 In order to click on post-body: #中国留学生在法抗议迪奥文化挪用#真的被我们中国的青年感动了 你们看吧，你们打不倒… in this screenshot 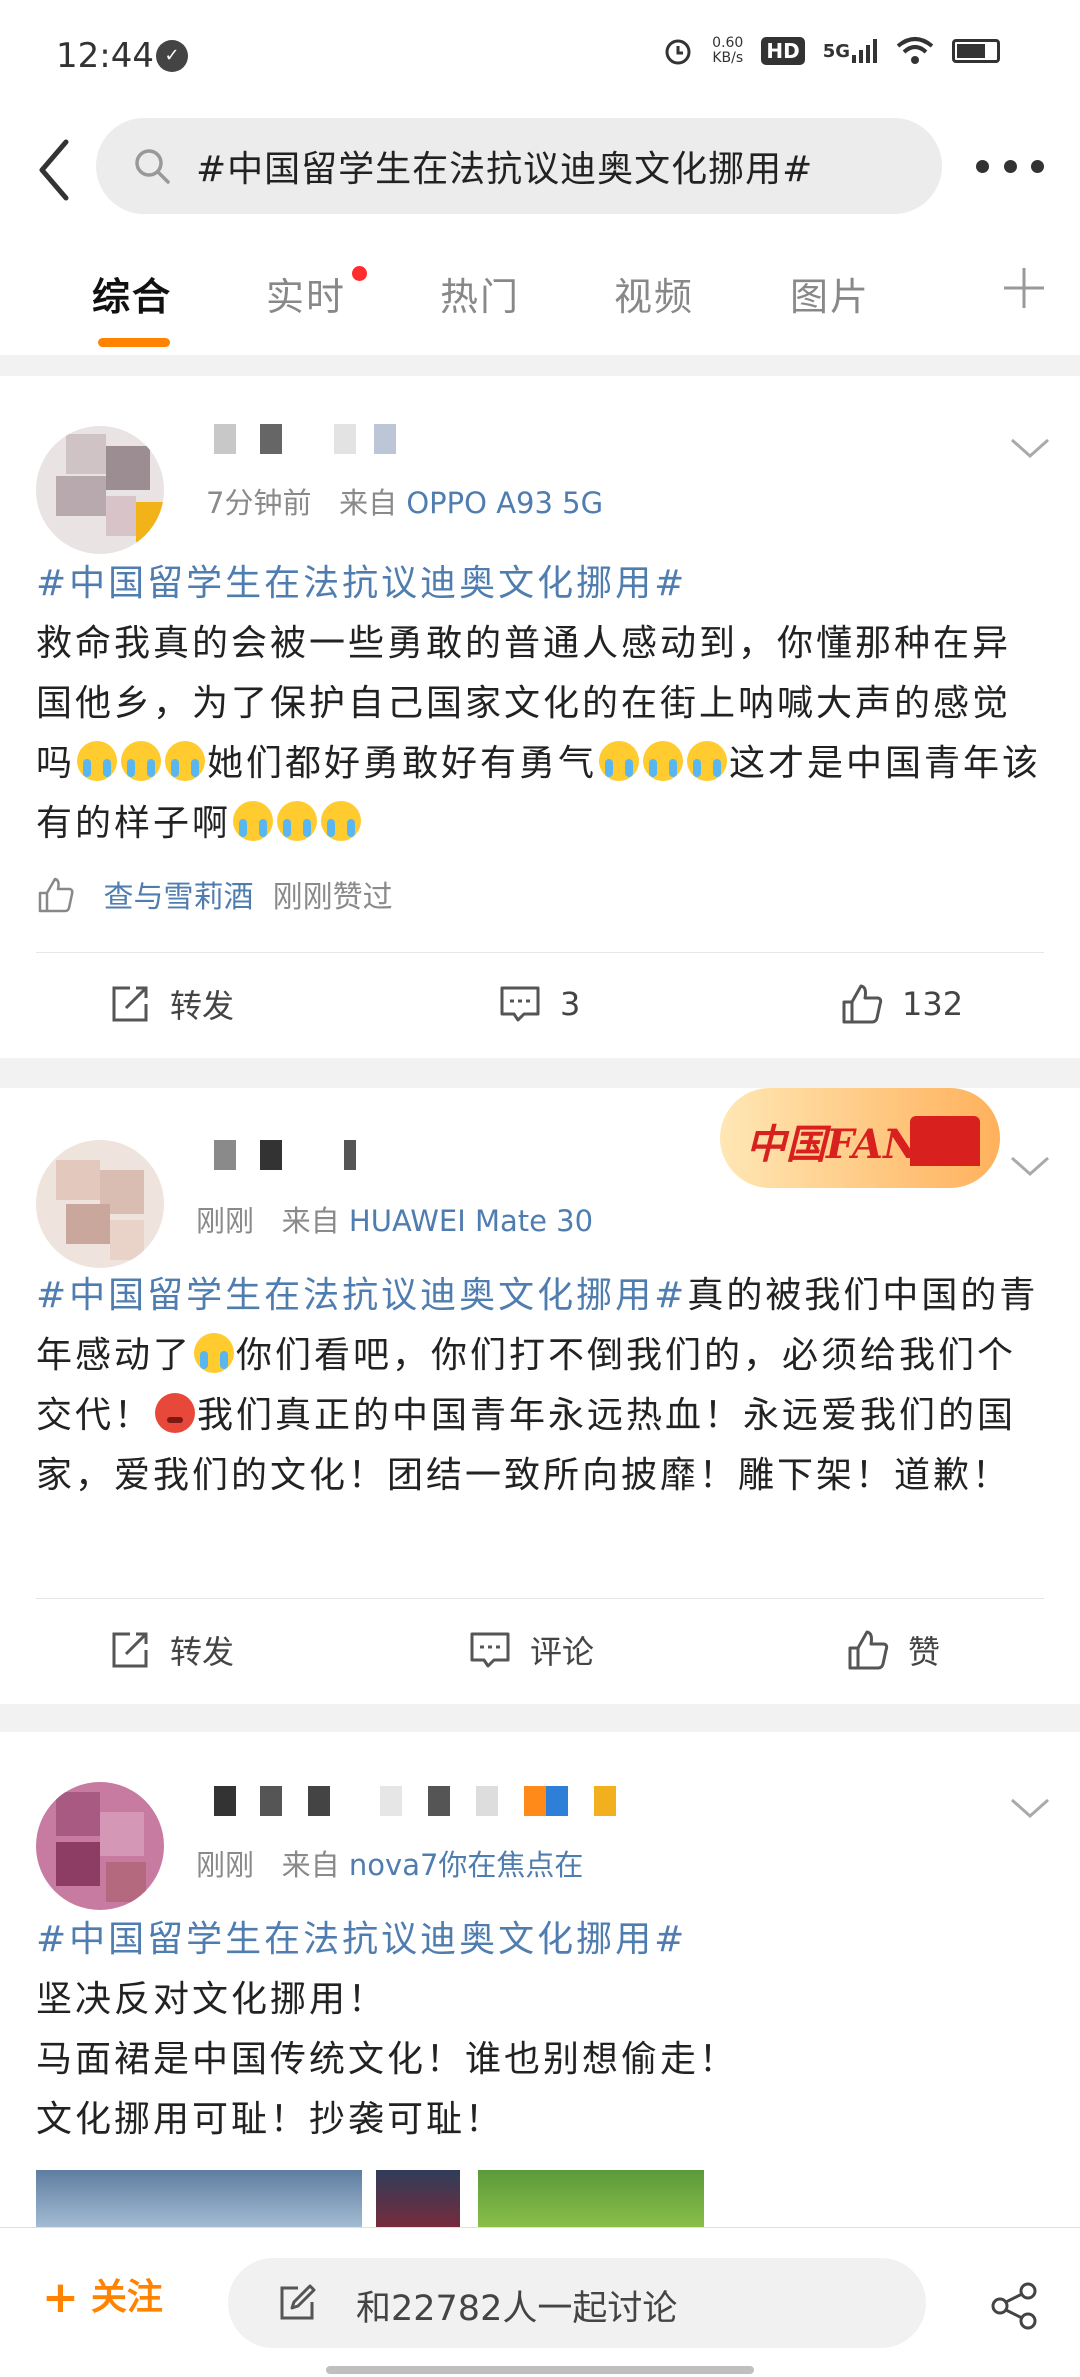, I will do `click(541, 1386)`.